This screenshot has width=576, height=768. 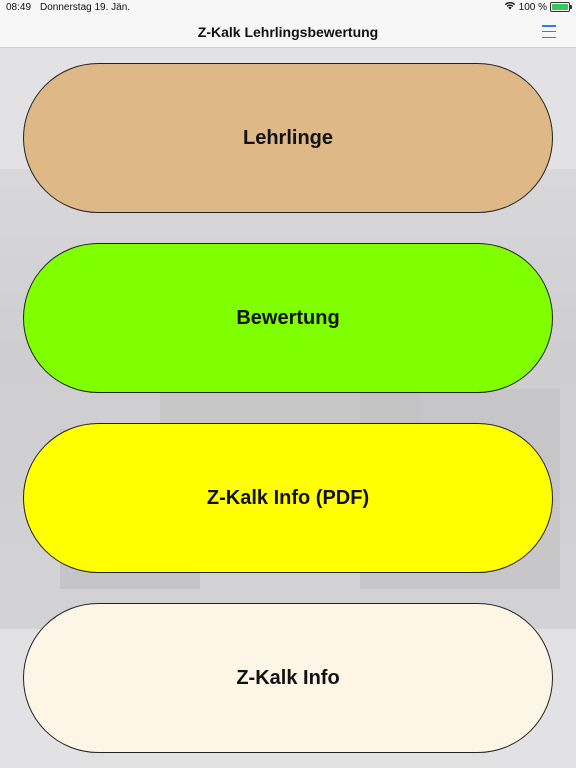 I want to click on battery-percentage: 100 %, so click(x=532, y=7).